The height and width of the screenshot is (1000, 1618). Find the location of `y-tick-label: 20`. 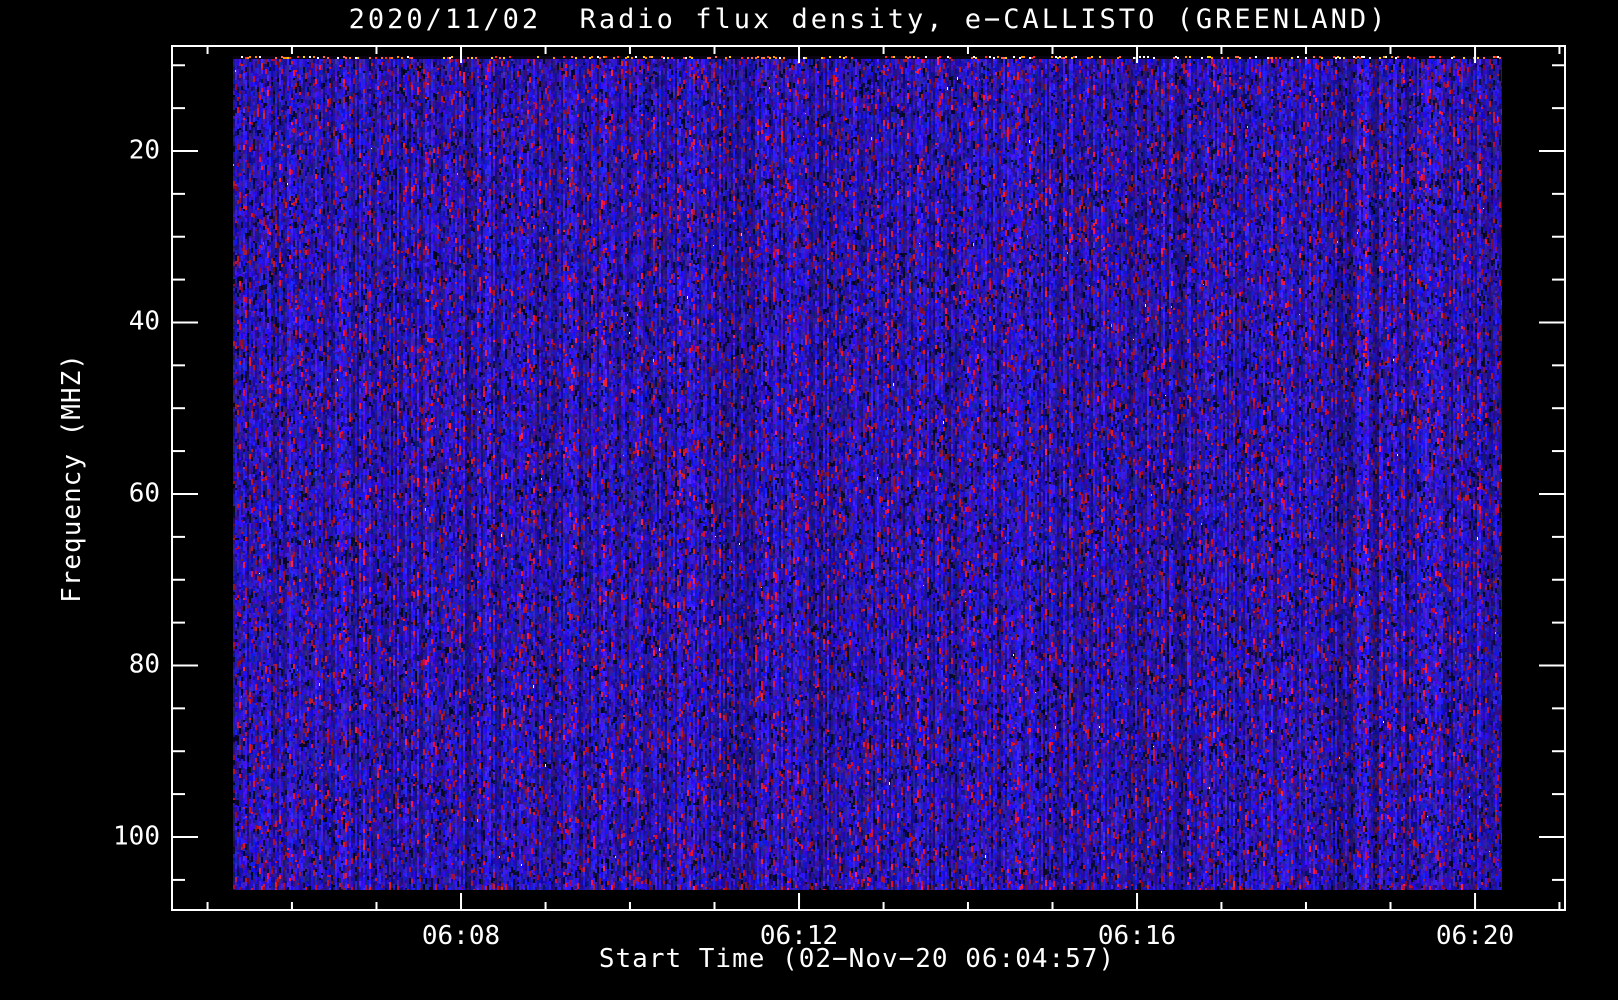

y-tick-label: 20 is located at coordinates (144, 150).